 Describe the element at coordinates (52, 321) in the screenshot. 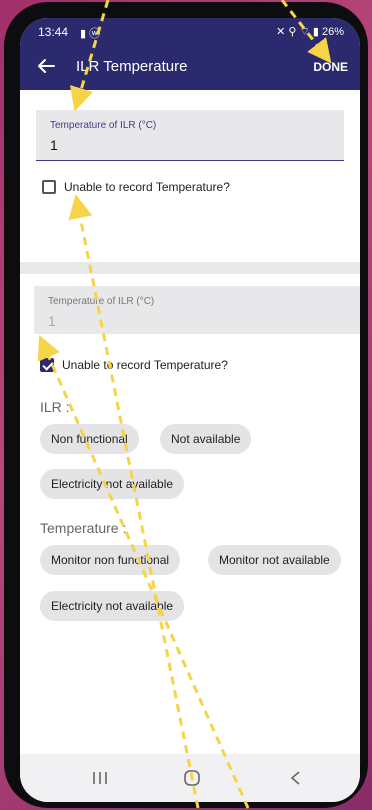

I see `temperature-field-disabled-value: 1` at that location.